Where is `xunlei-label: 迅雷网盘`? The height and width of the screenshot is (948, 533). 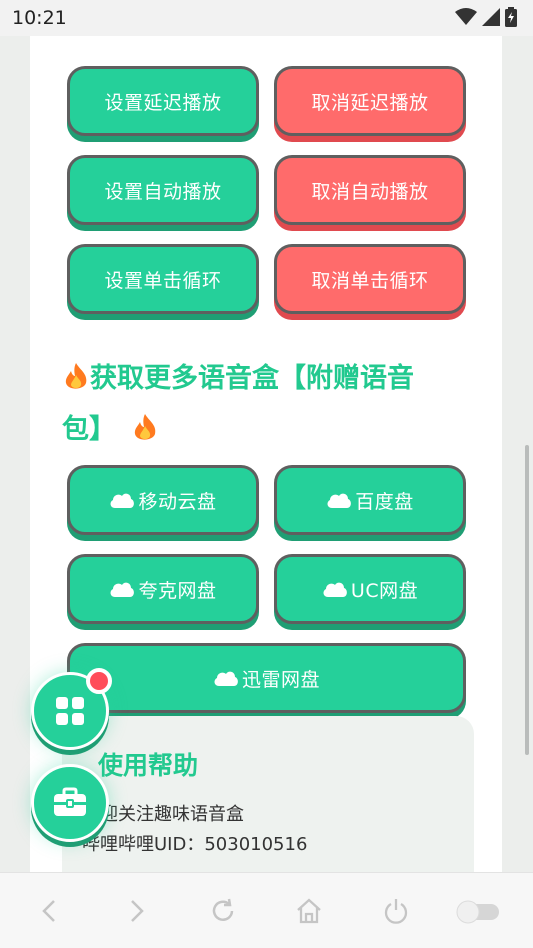
xunlei-label: 迅雷网盘 is located at coordinates (280, 679).